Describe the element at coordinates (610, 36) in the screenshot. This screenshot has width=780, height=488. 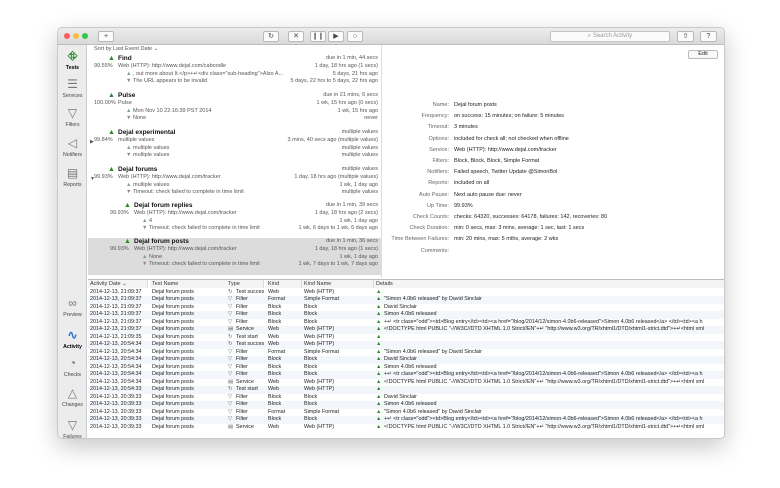
I see `search-input: ⌕ Search Activity` at that location.